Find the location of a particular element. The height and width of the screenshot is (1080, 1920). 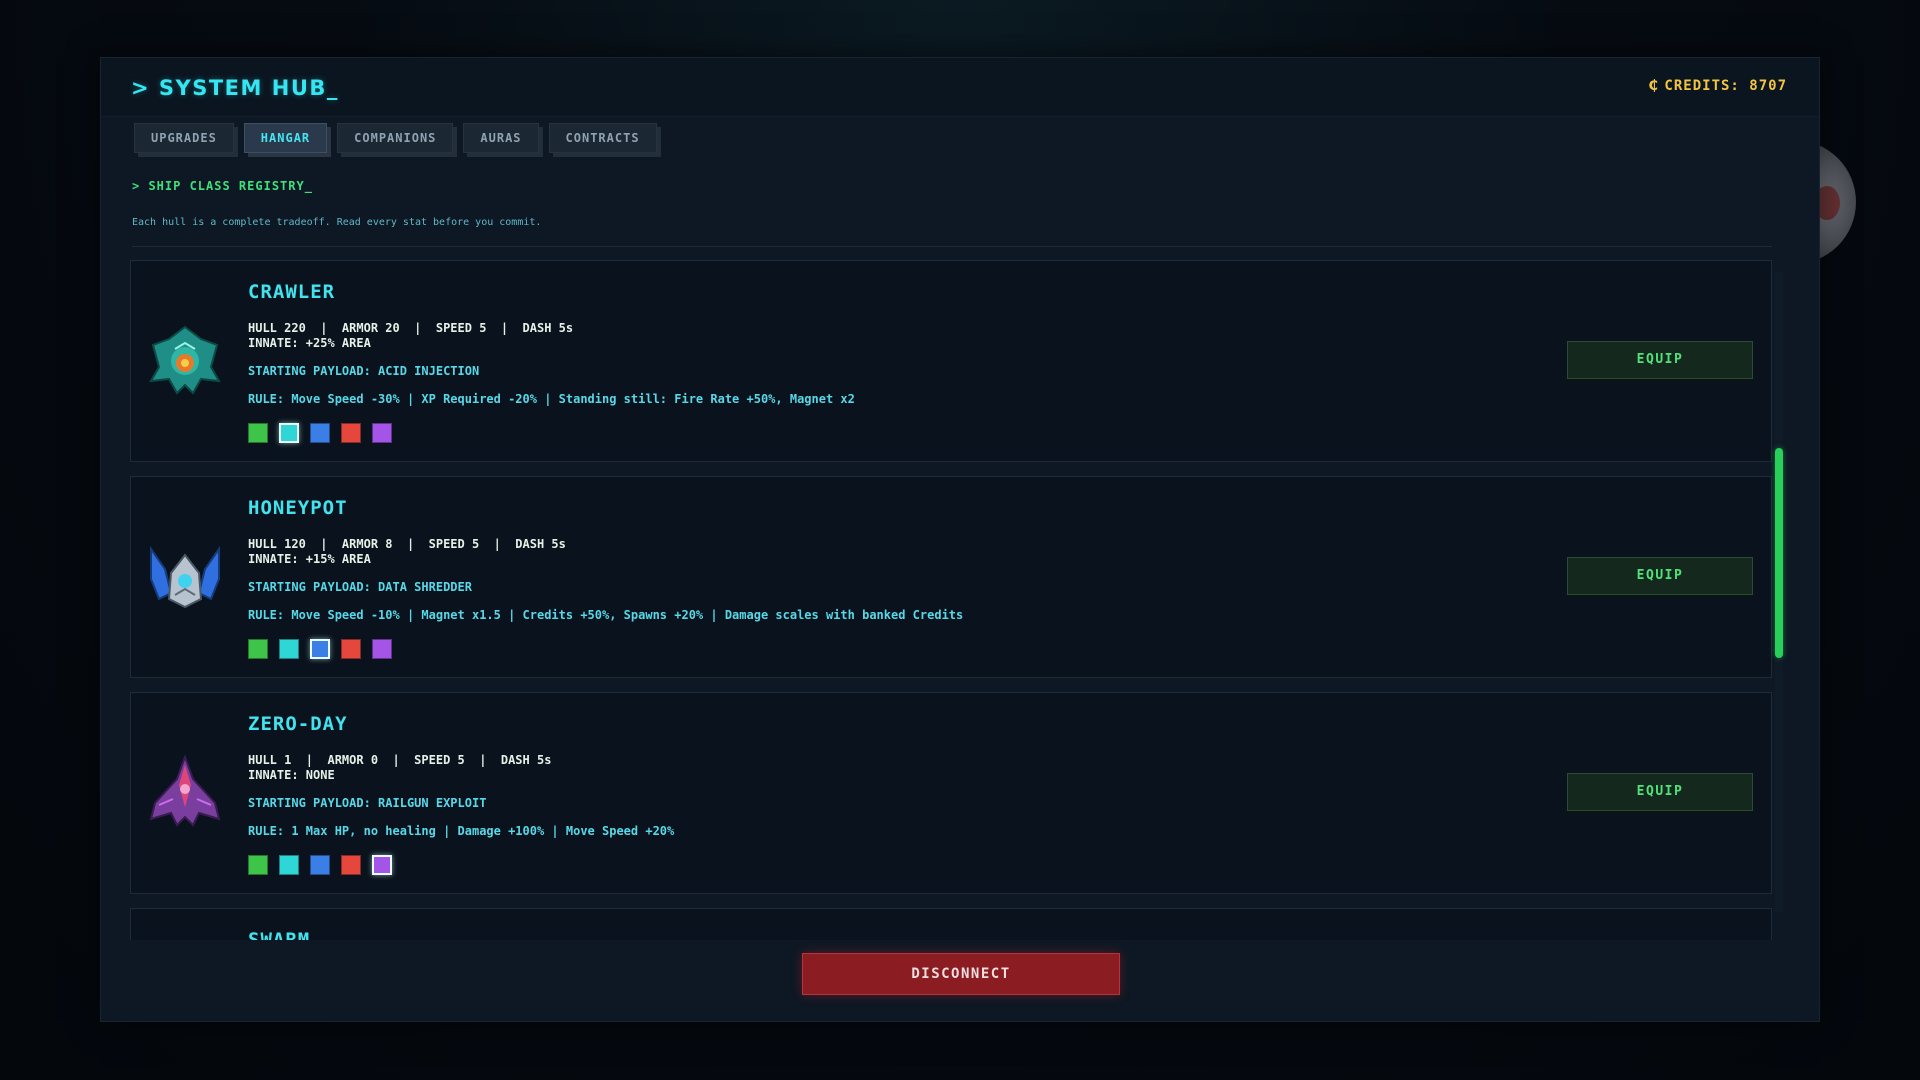

tab-hangar: HANGAR is located at coordinates (285, 138).